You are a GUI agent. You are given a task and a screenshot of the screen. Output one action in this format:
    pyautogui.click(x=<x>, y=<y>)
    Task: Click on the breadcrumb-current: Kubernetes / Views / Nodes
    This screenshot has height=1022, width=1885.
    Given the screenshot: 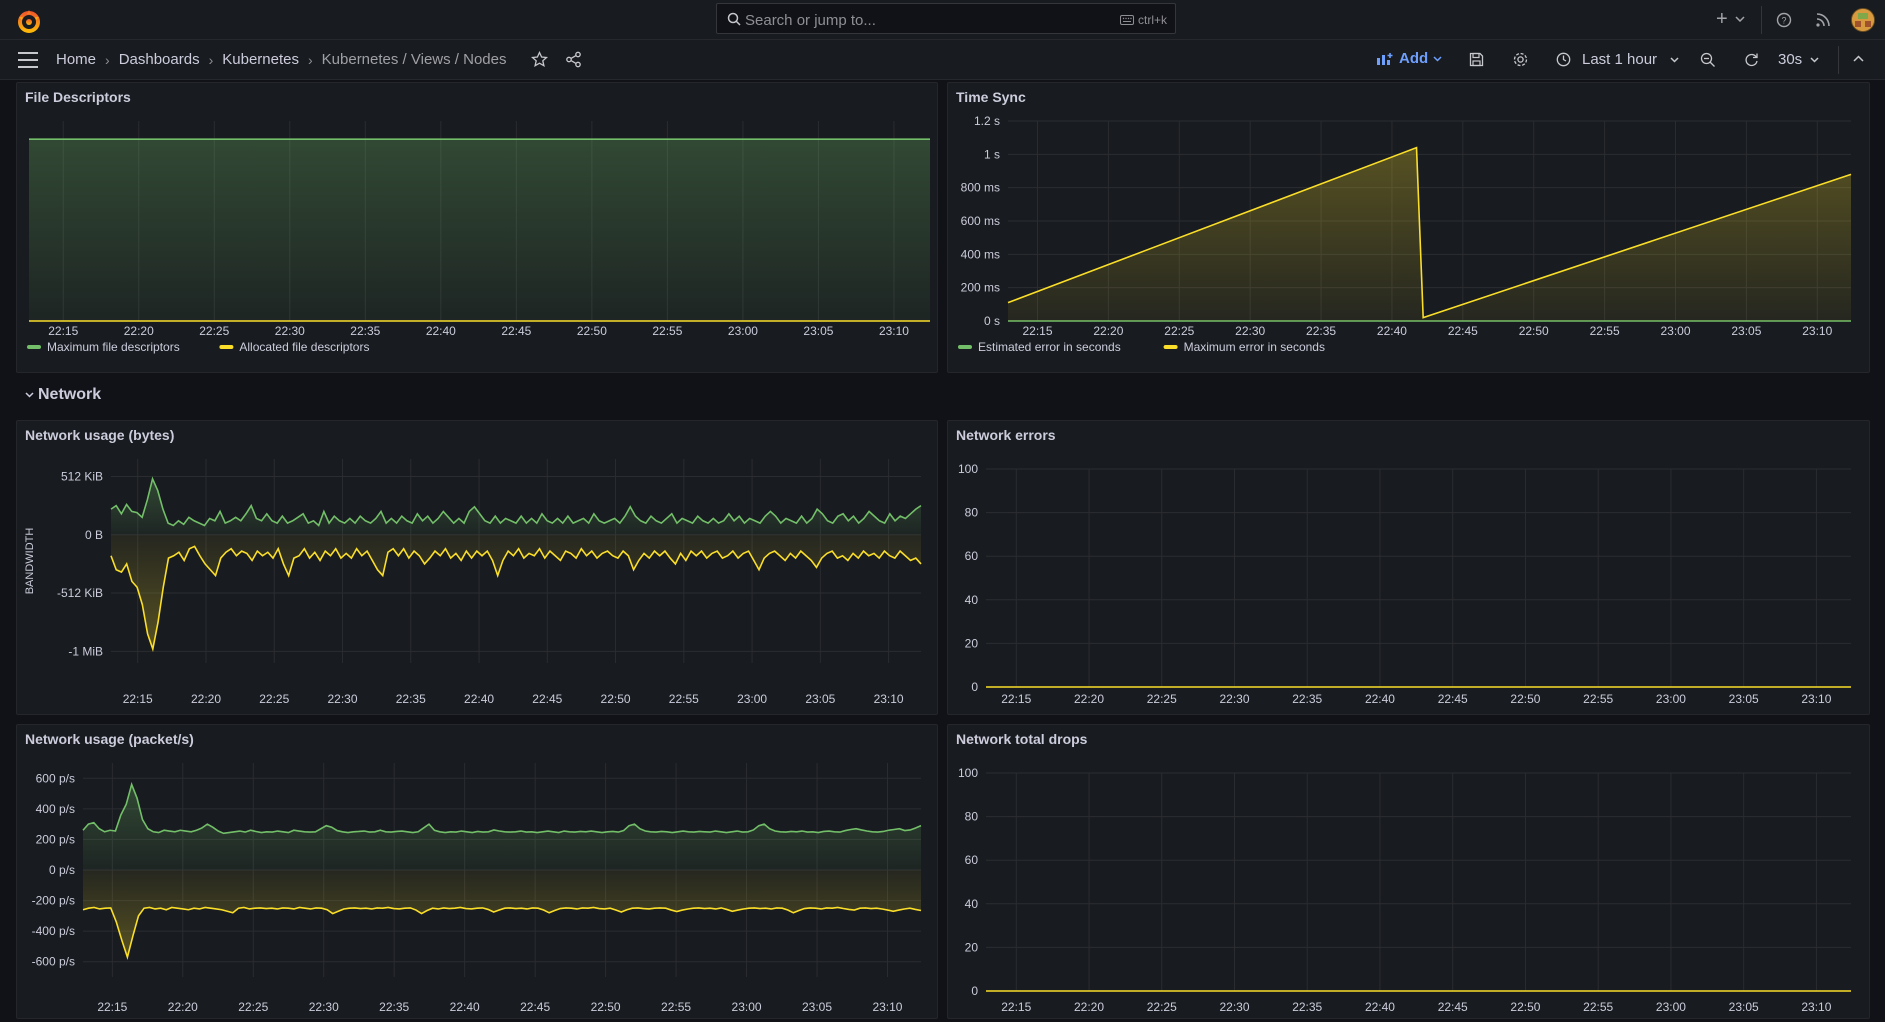 What is the action you would take?
    pyautogui.click(x=414, y=59)
    